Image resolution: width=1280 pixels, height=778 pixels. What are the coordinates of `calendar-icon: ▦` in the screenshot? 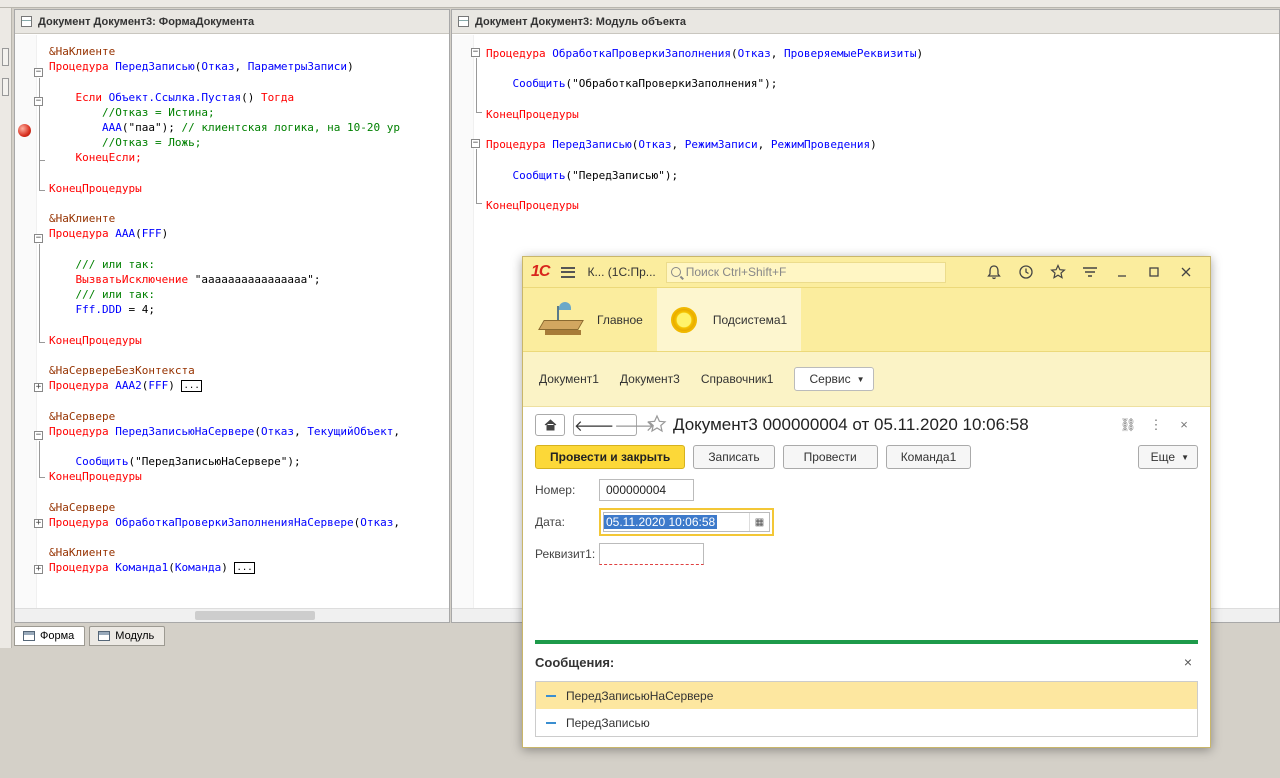 It's located at (759, 522).